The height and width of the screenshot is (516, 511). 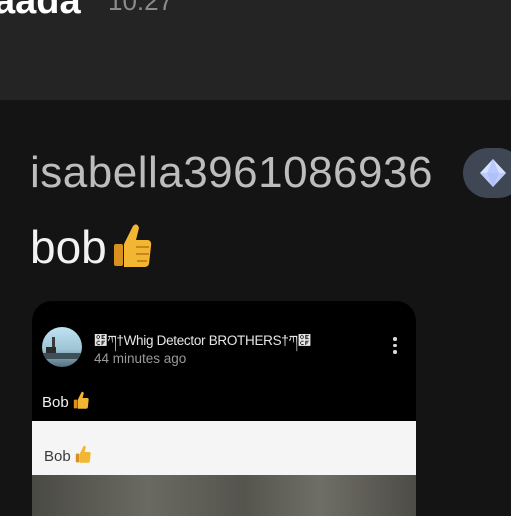 I want to click on author-avatar, so click(x=62, y=347).